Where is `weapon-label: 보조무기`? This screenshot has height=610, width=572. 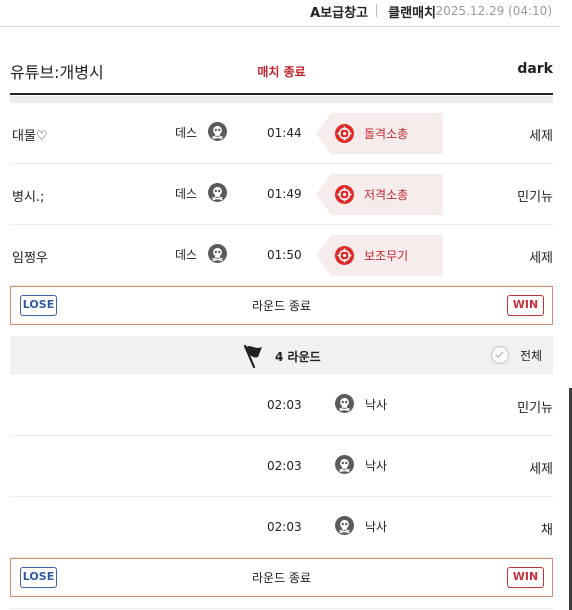
weapon-label: 보조무기 is located at coordinates (386, 256).